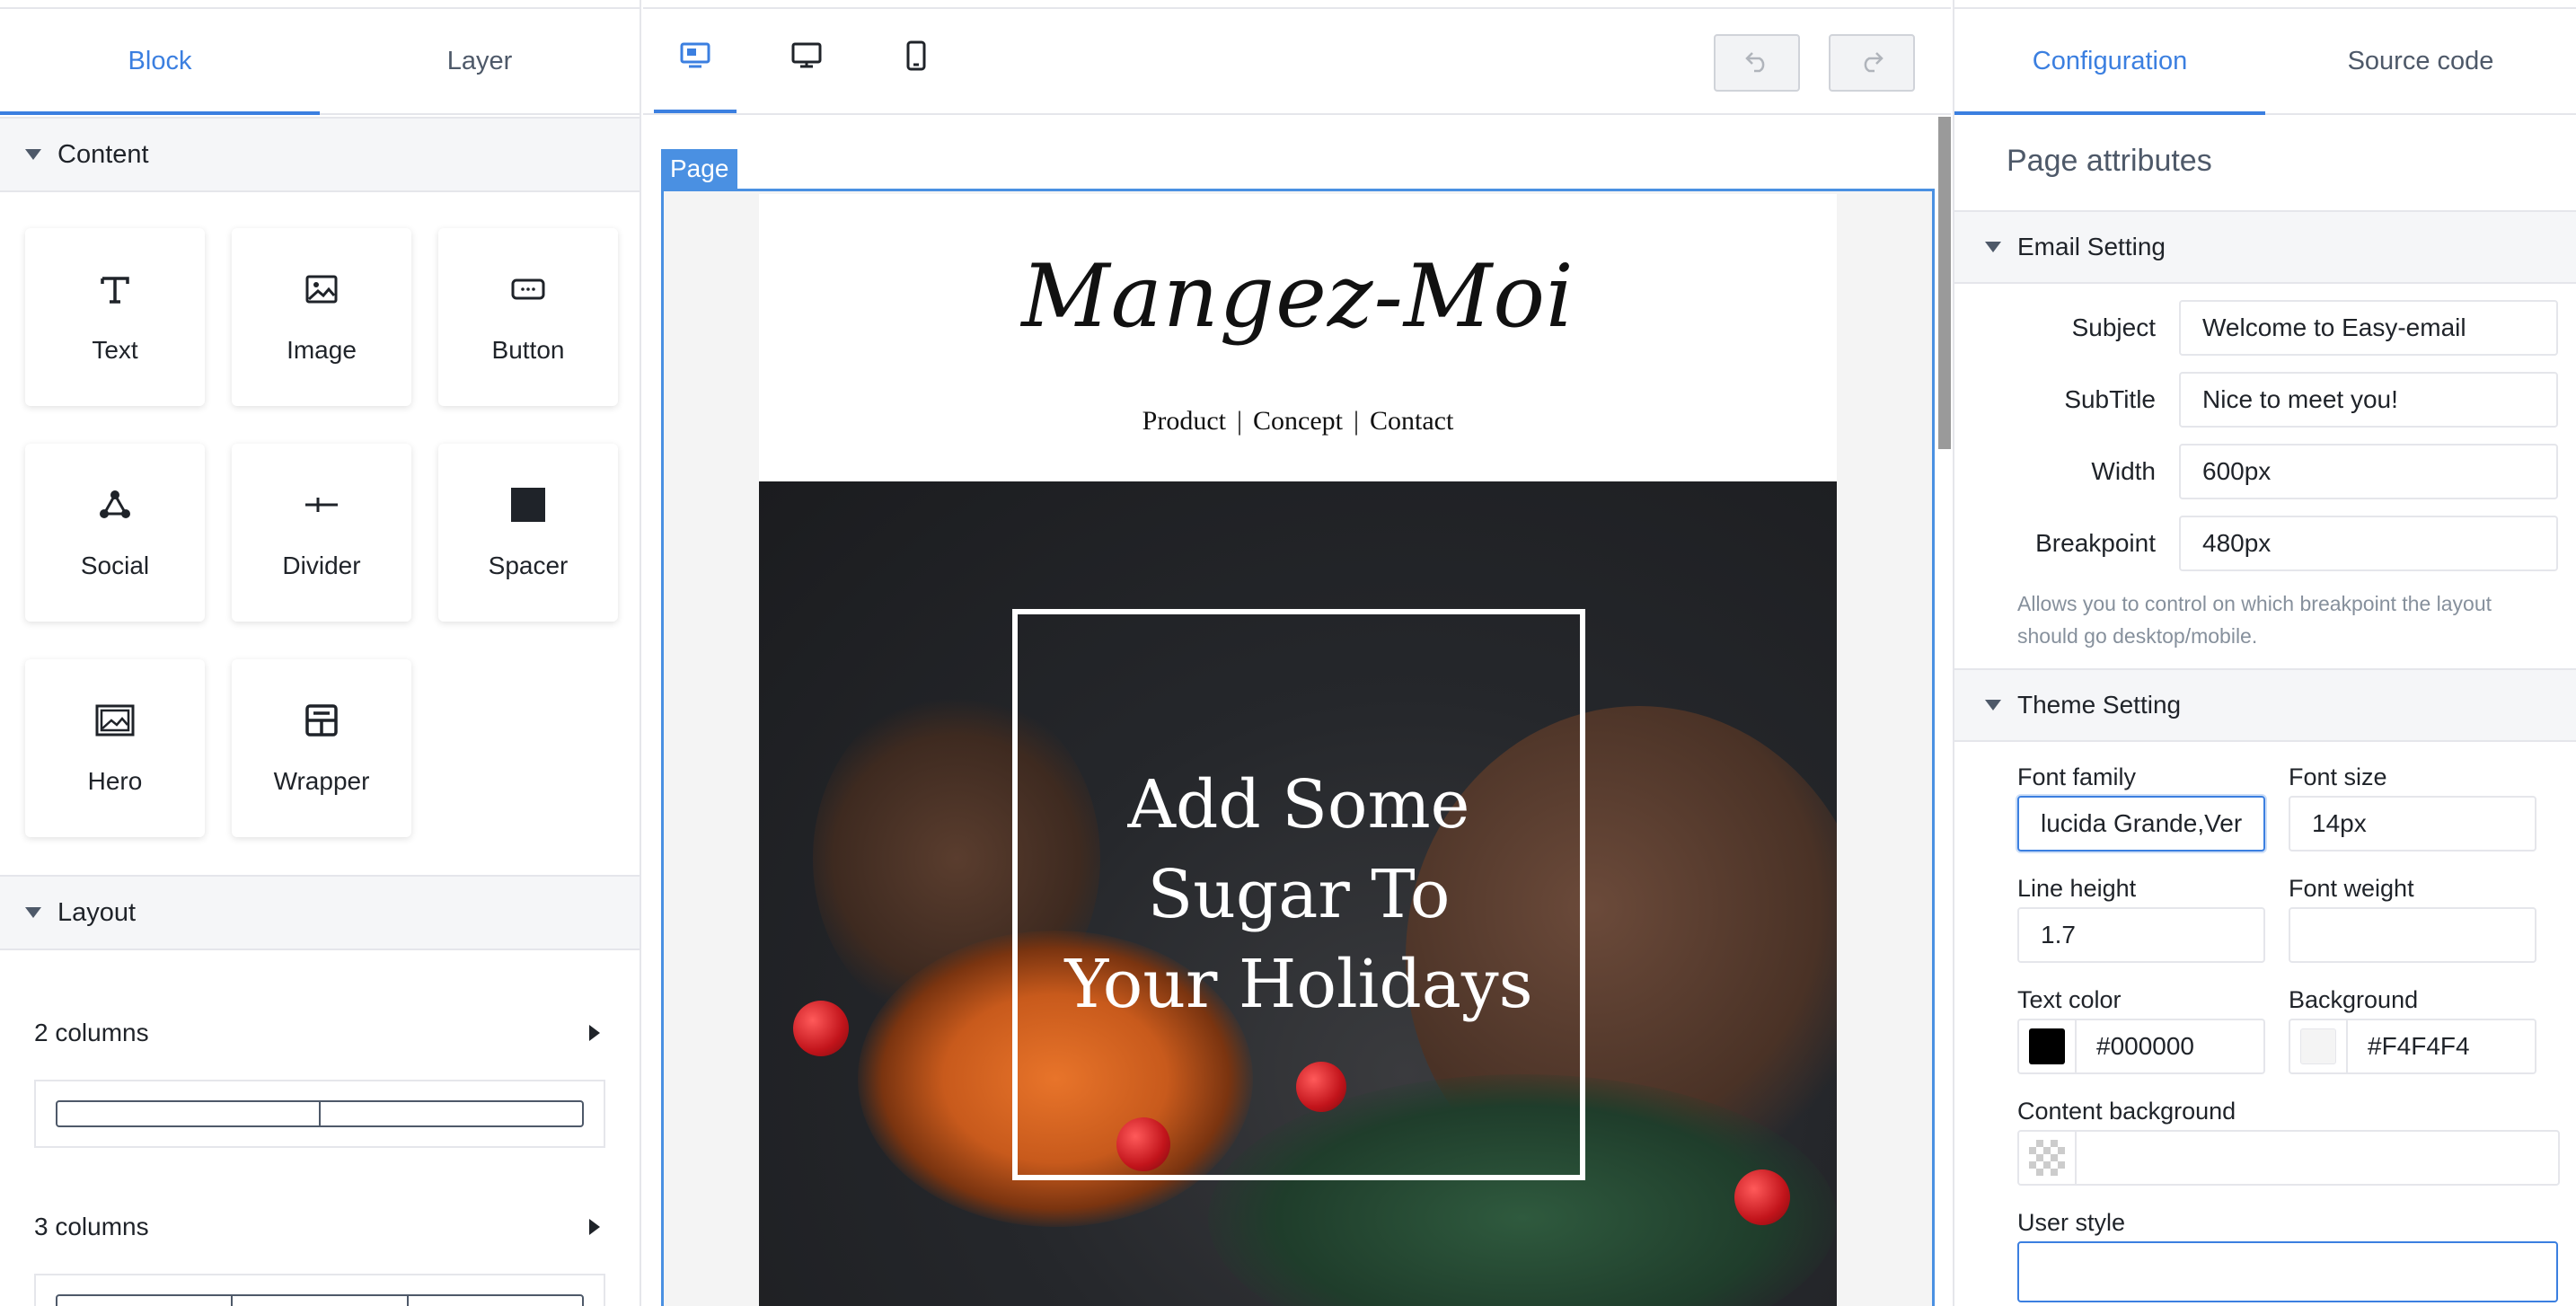  What do you see at coordinates (695, 61) in the screenshot?
I see `editor-mode-button` at bounding box center [695, 61].